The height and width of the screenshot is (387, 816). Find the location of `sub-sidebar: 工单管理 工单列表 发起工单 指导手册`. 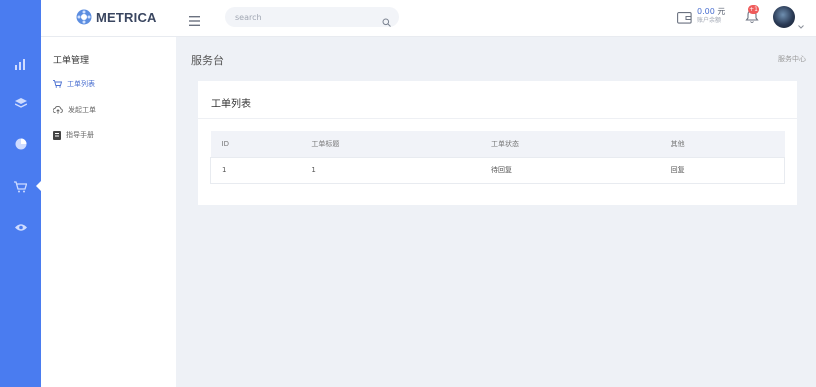

sub-sidebar: 工单管理 工单列表 发起工单 指导手册 is located at coordinates (108, 212).